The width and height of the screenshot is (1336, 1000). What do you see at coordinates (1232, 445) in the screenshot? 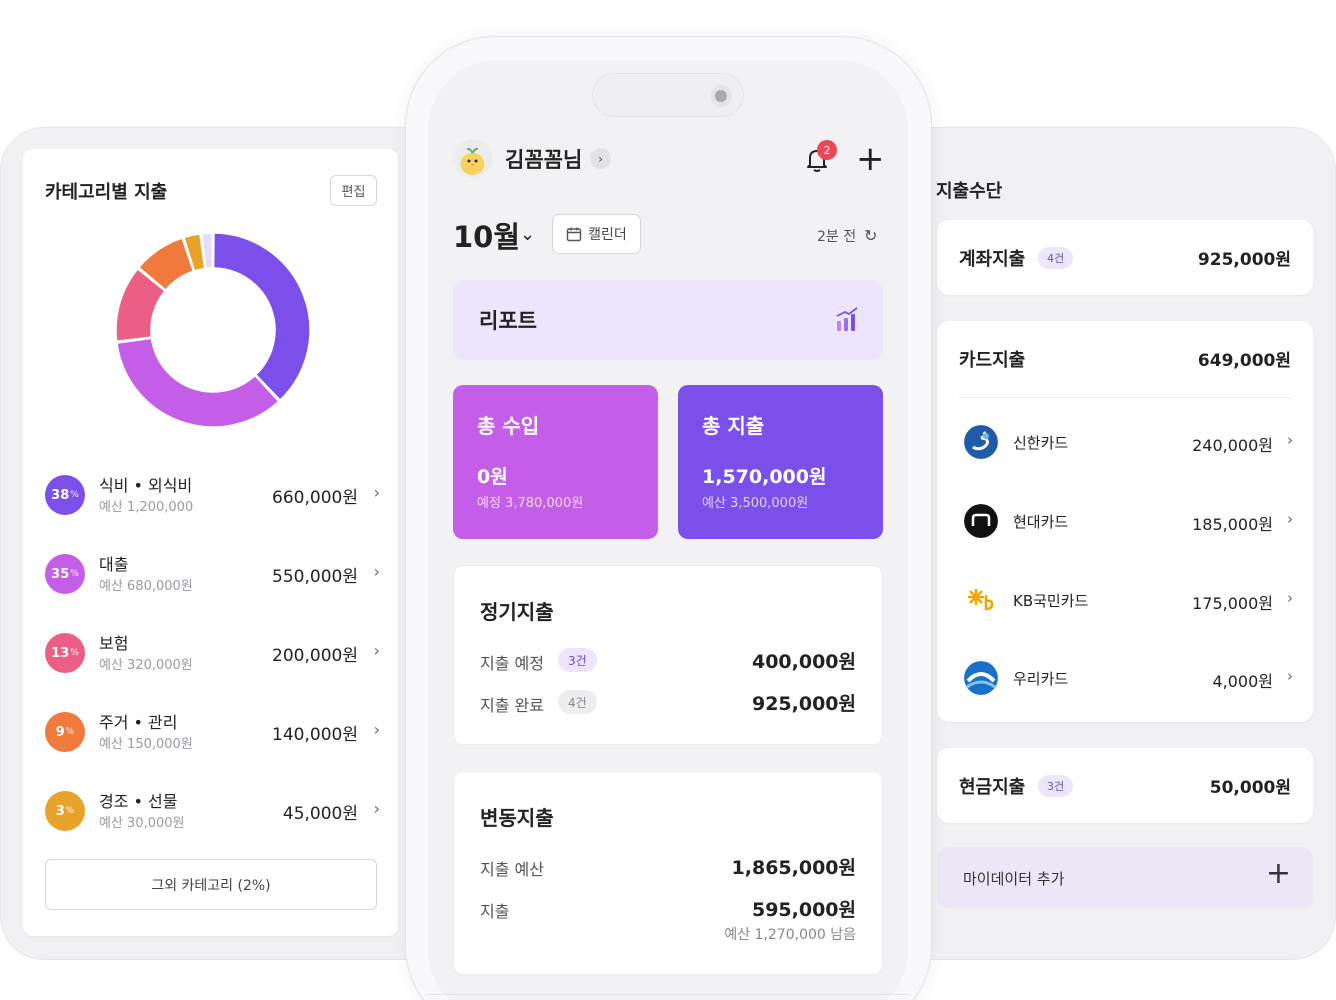
I see `card-item-amount: 240,000원` at bounding box center [1232, 445].